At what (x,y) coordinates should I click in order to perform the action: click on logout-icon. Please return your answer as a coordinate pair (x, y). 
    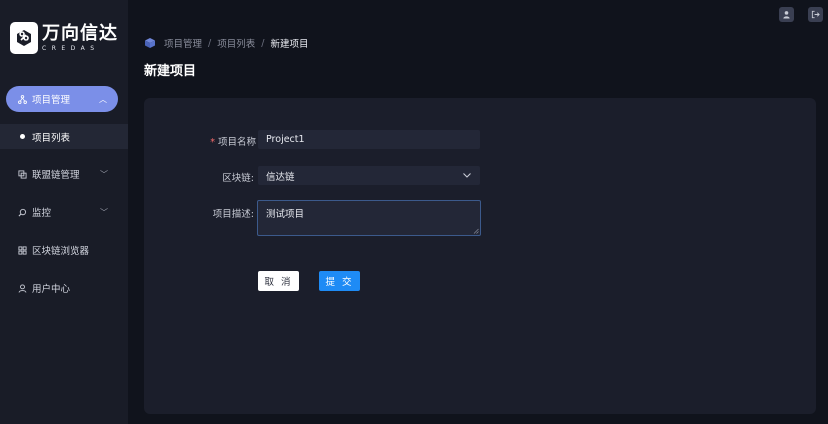
    Looking at the image, I should click on (815, 14).